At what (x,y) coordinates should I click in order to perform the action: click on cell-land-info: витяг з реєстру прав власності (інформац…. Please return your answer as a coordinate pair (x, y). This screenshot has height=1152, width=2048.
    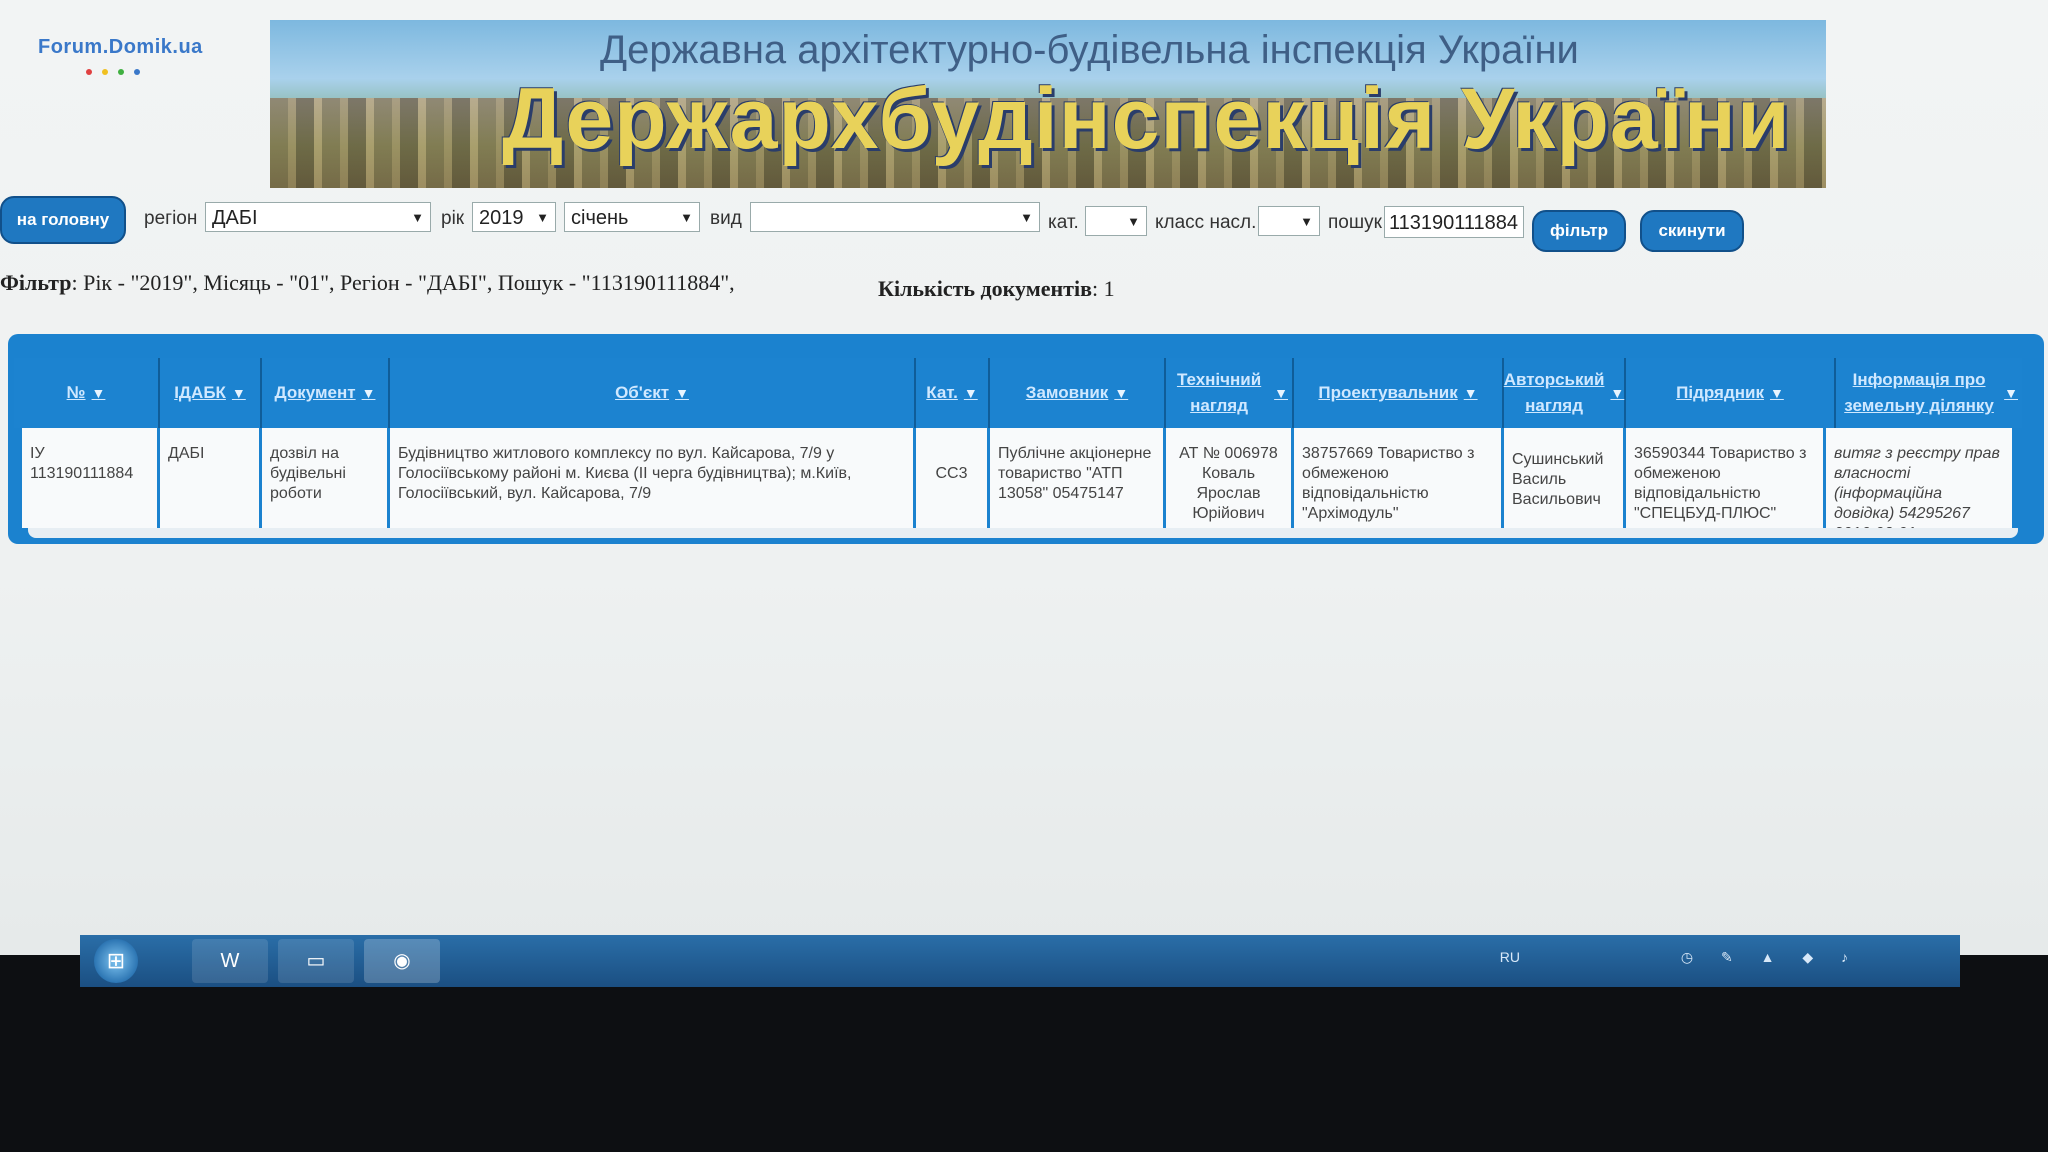
    Looking at the image, I should click on (1919, 478).